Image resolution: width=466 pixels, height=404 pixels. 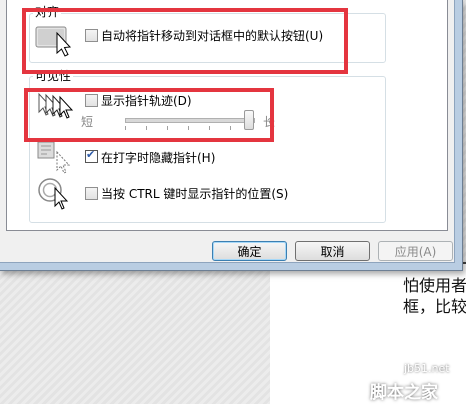 I want to click on highlight-box-trails, so click(x=149, y=115).